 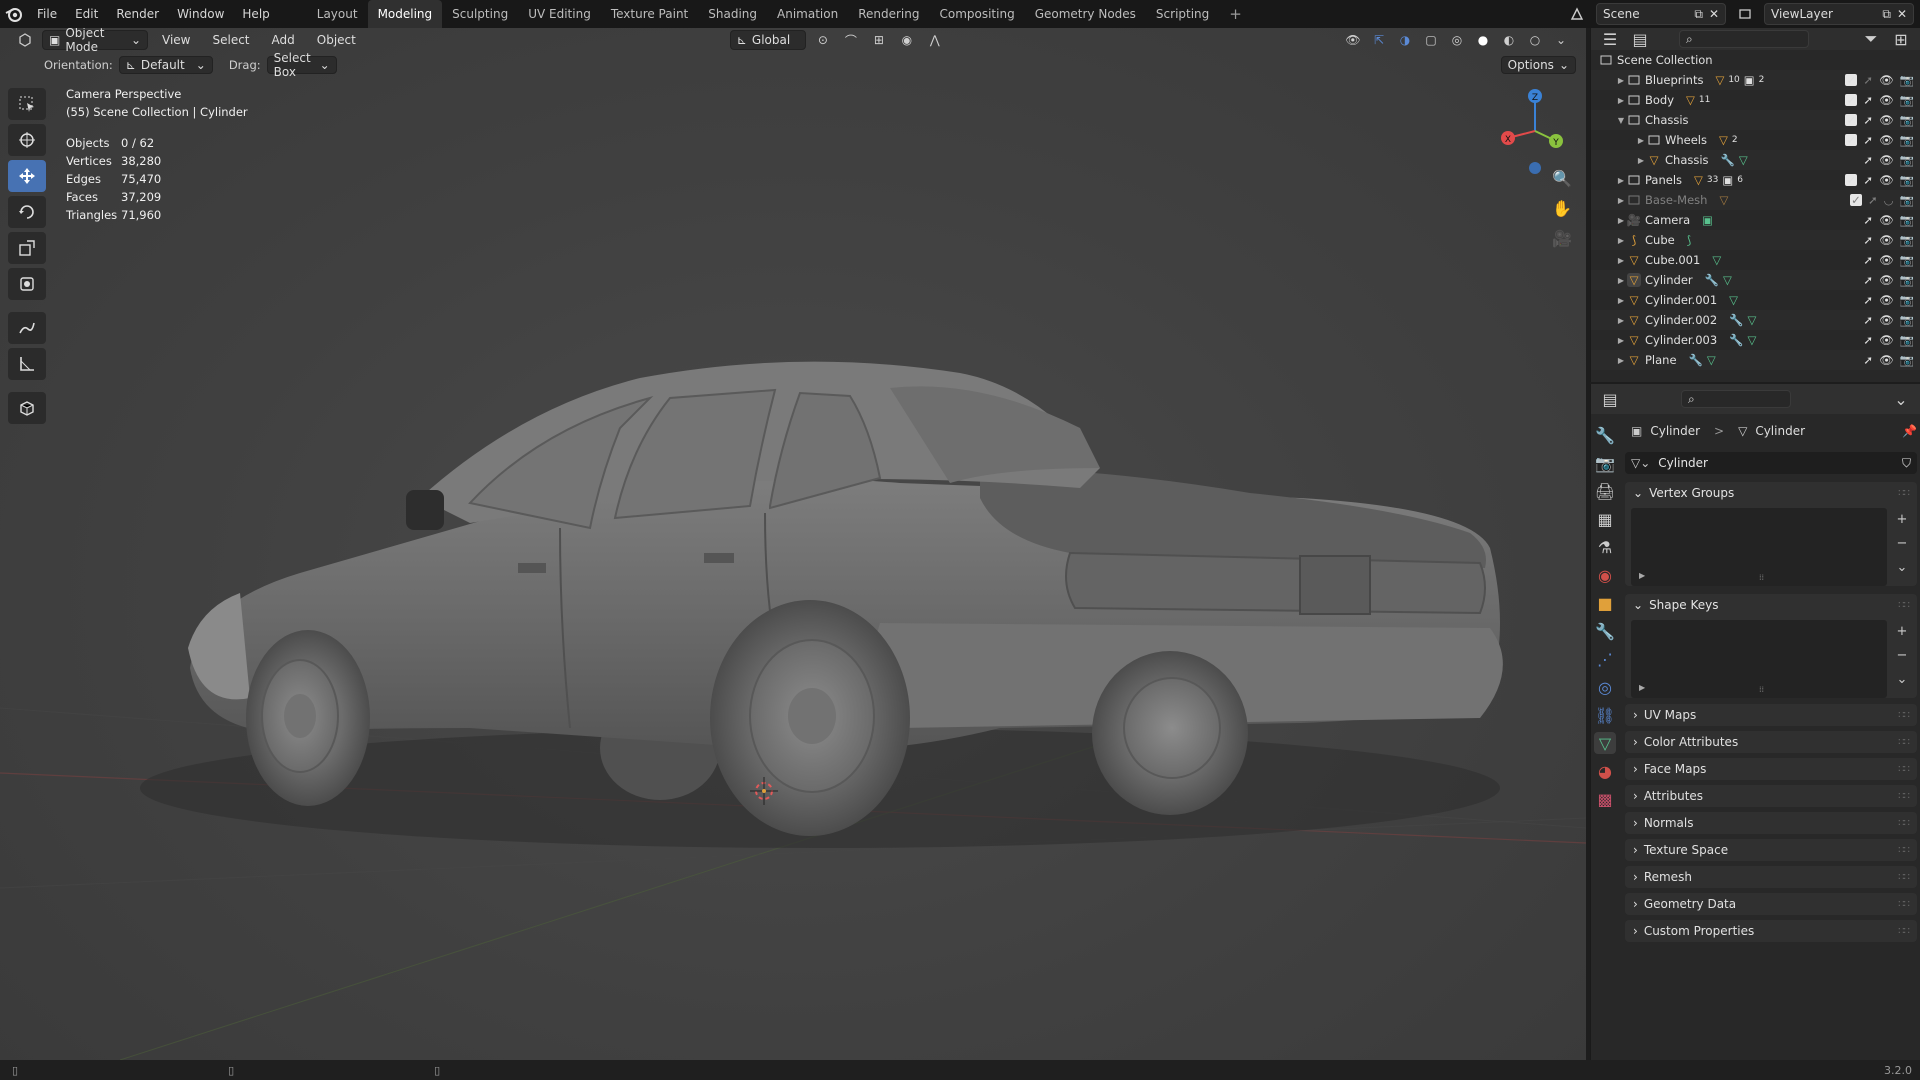 I want to click on outliner-row-plane: ▶ ▽ Plane 🔧 ▽ ➚ 👁 📷, so click(x=1755, y=360).